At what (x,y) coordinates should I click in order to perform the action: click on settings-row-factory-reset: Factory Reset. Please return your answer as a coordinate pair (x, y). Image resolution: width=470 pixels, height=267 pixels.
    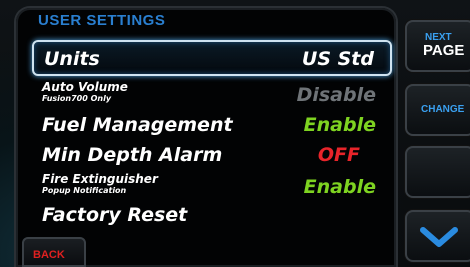
    Looking at the image, I should click on (212, 216).